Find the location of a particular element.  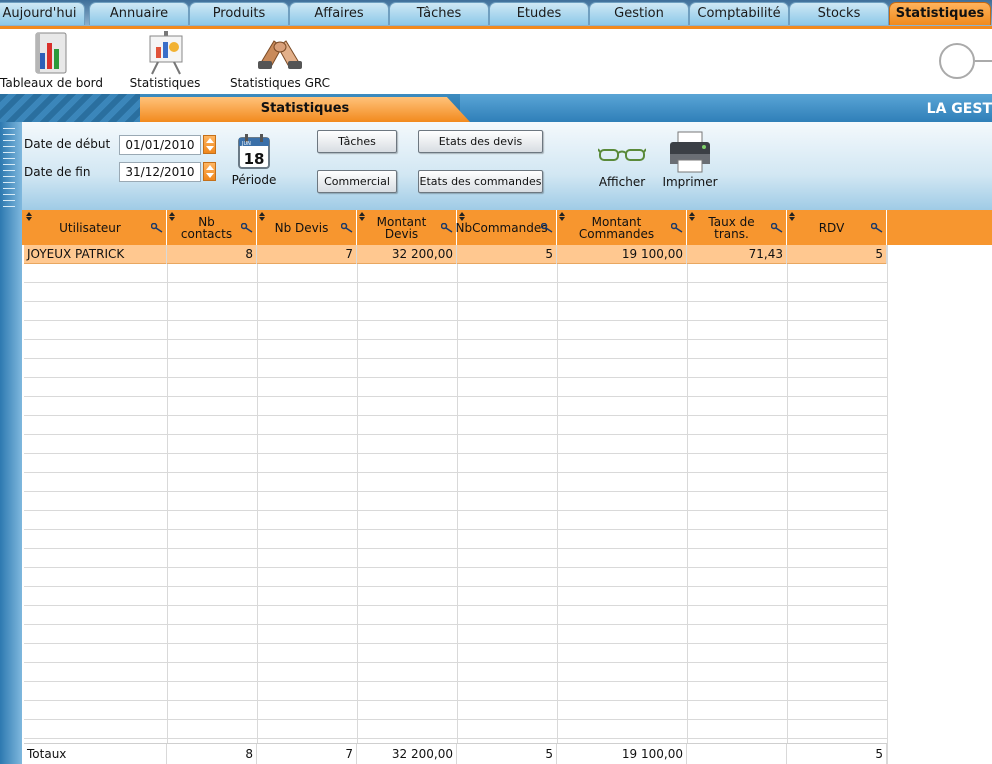

column-header: Utilisateur is located at coordinates (95, 227).